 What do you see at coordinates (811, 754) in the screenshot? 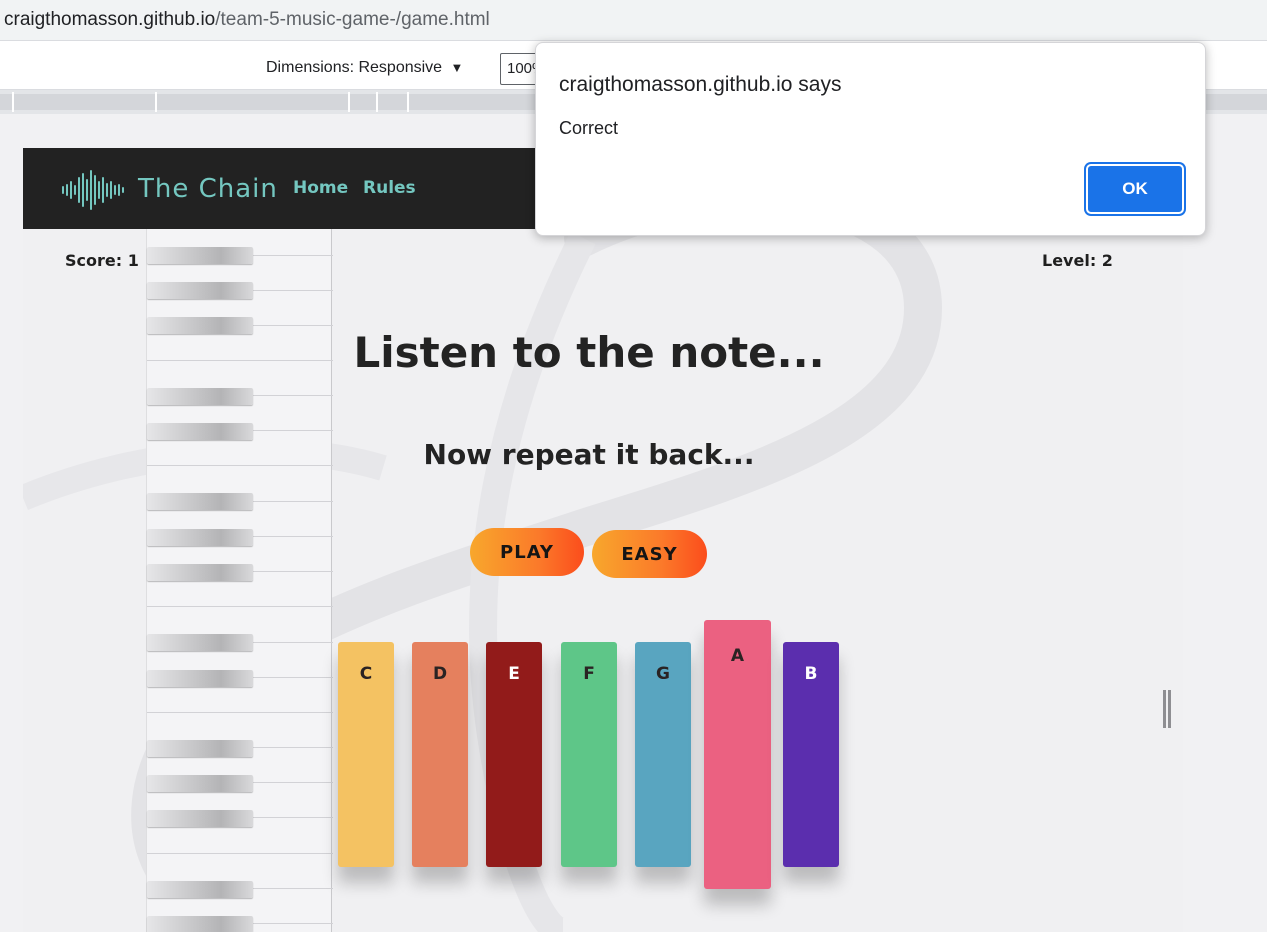
I see `note-bar-b: B` at bounding box center [811, 754].